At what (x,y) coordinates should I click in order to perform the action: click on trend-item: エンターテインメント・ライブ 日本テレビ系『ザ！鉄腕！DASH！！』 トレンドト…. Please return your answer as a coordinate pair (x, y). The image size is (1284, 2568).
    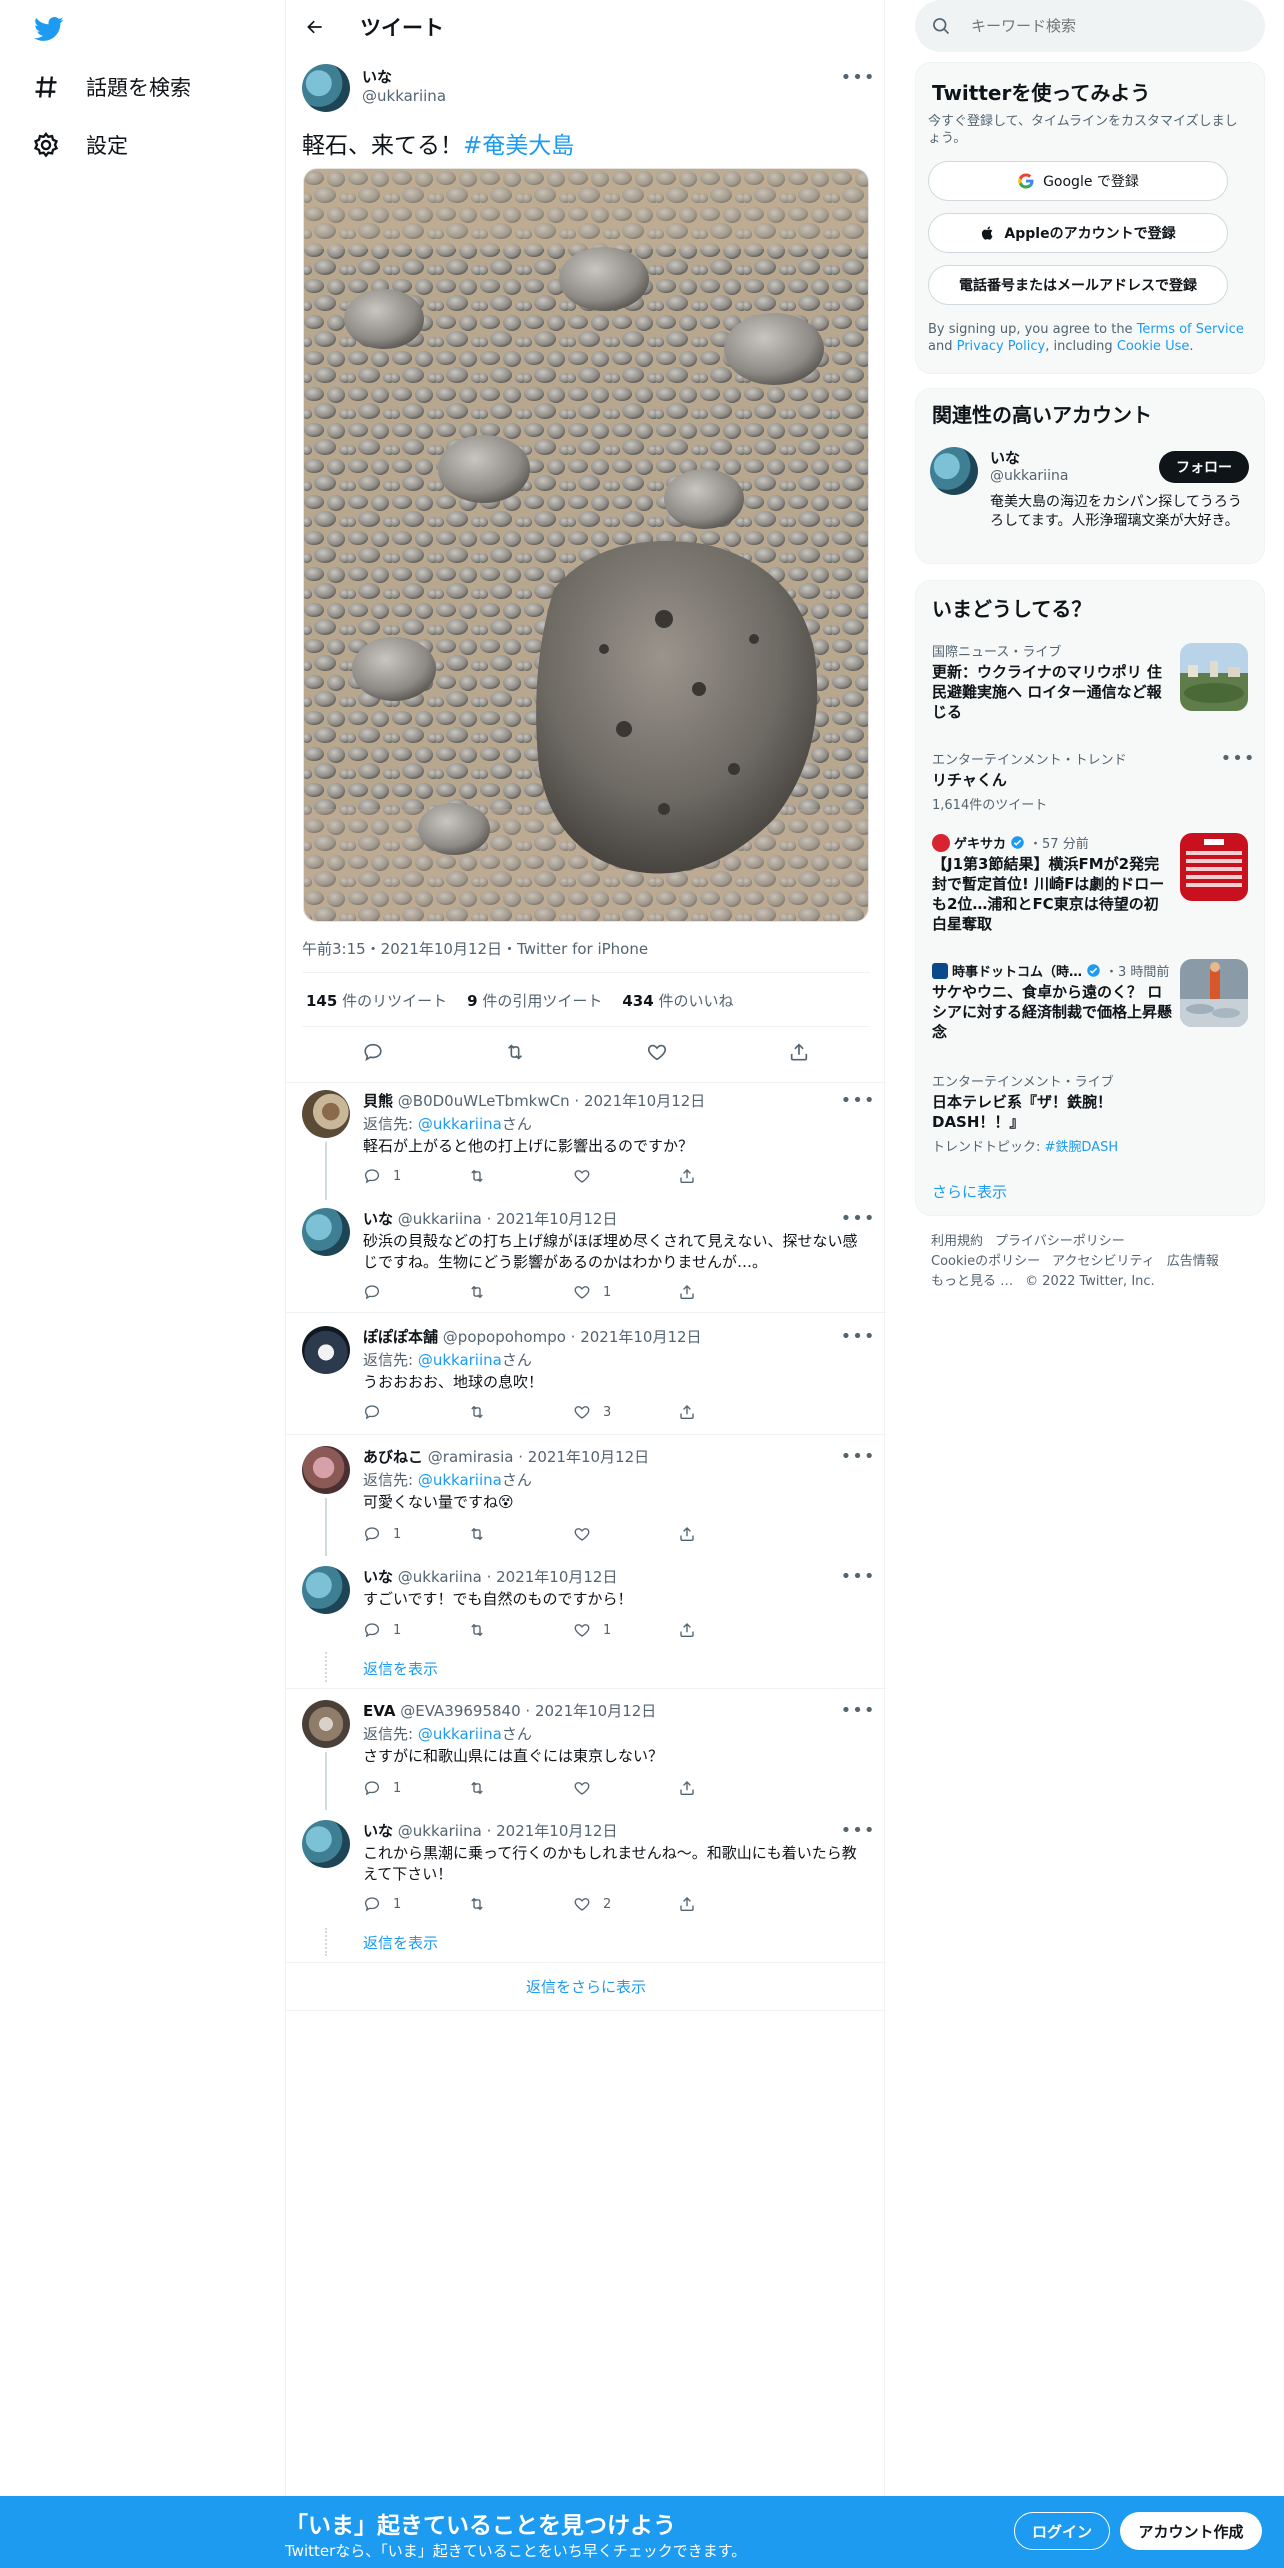
    Looking at the image, I should click on (1091, 1113).